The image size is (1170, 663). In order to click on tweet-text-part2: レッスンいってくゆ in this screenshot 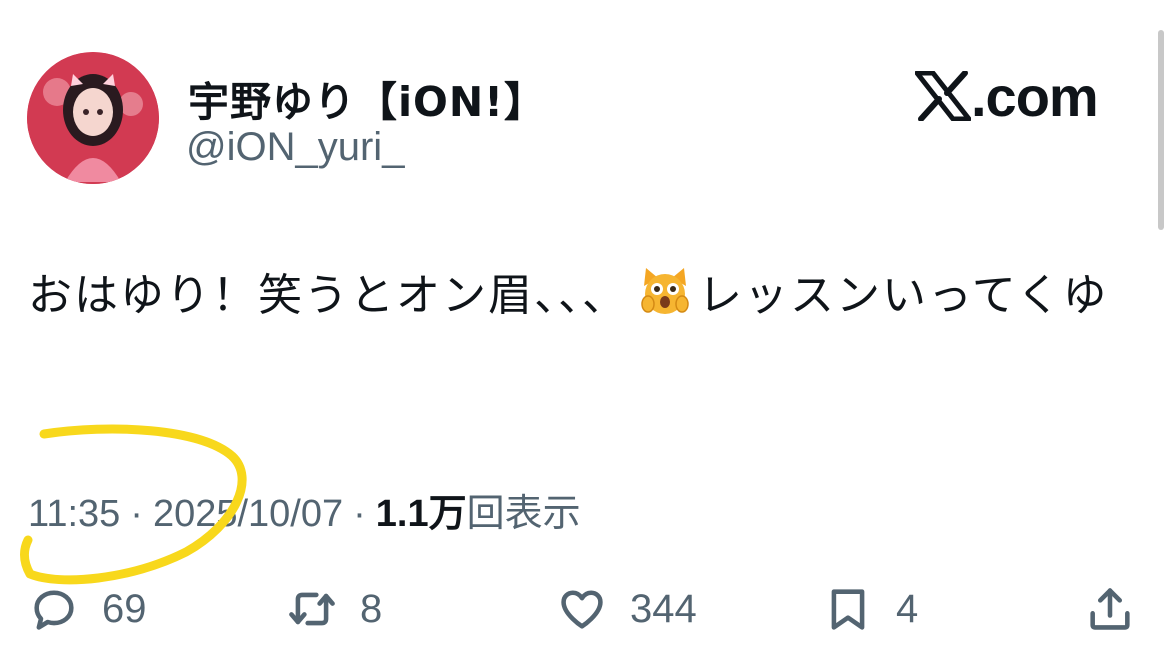, I will do `click(903, 295)`.